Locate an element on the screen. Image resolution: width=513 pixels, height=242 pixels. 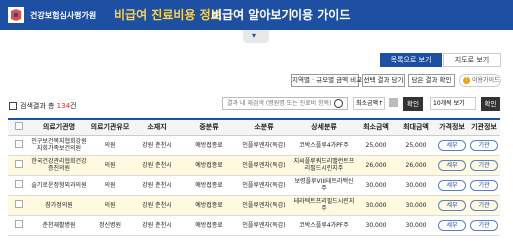
col-institution-name: 의료기관명 is located at coordinates (59, 127).